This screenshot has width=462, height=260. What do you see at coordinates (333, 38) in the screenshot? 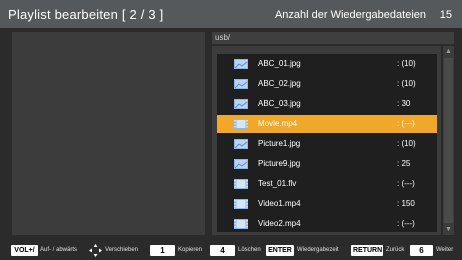
I see `path-bar: usb/` at bounding box center [333, 38].